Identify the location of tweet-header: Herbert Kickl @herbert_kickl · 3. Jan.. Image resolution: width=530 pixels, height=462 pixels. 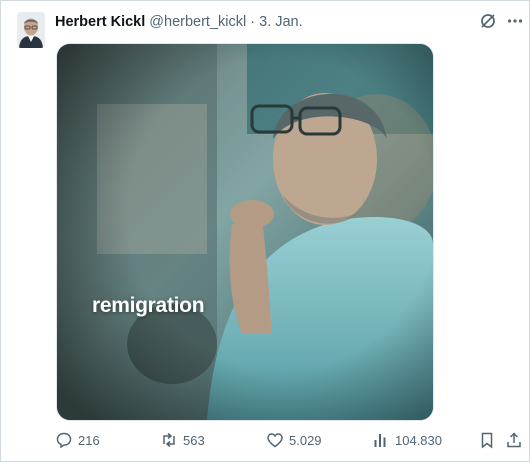
(179, 22).